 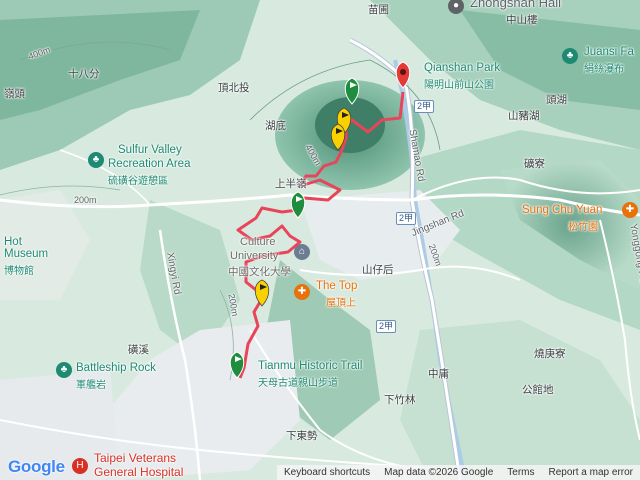 What do you see at coordinates (591, 472) in the screenshot?
I see `report-error-link: Report a map error` at bounding box center [591, 472].